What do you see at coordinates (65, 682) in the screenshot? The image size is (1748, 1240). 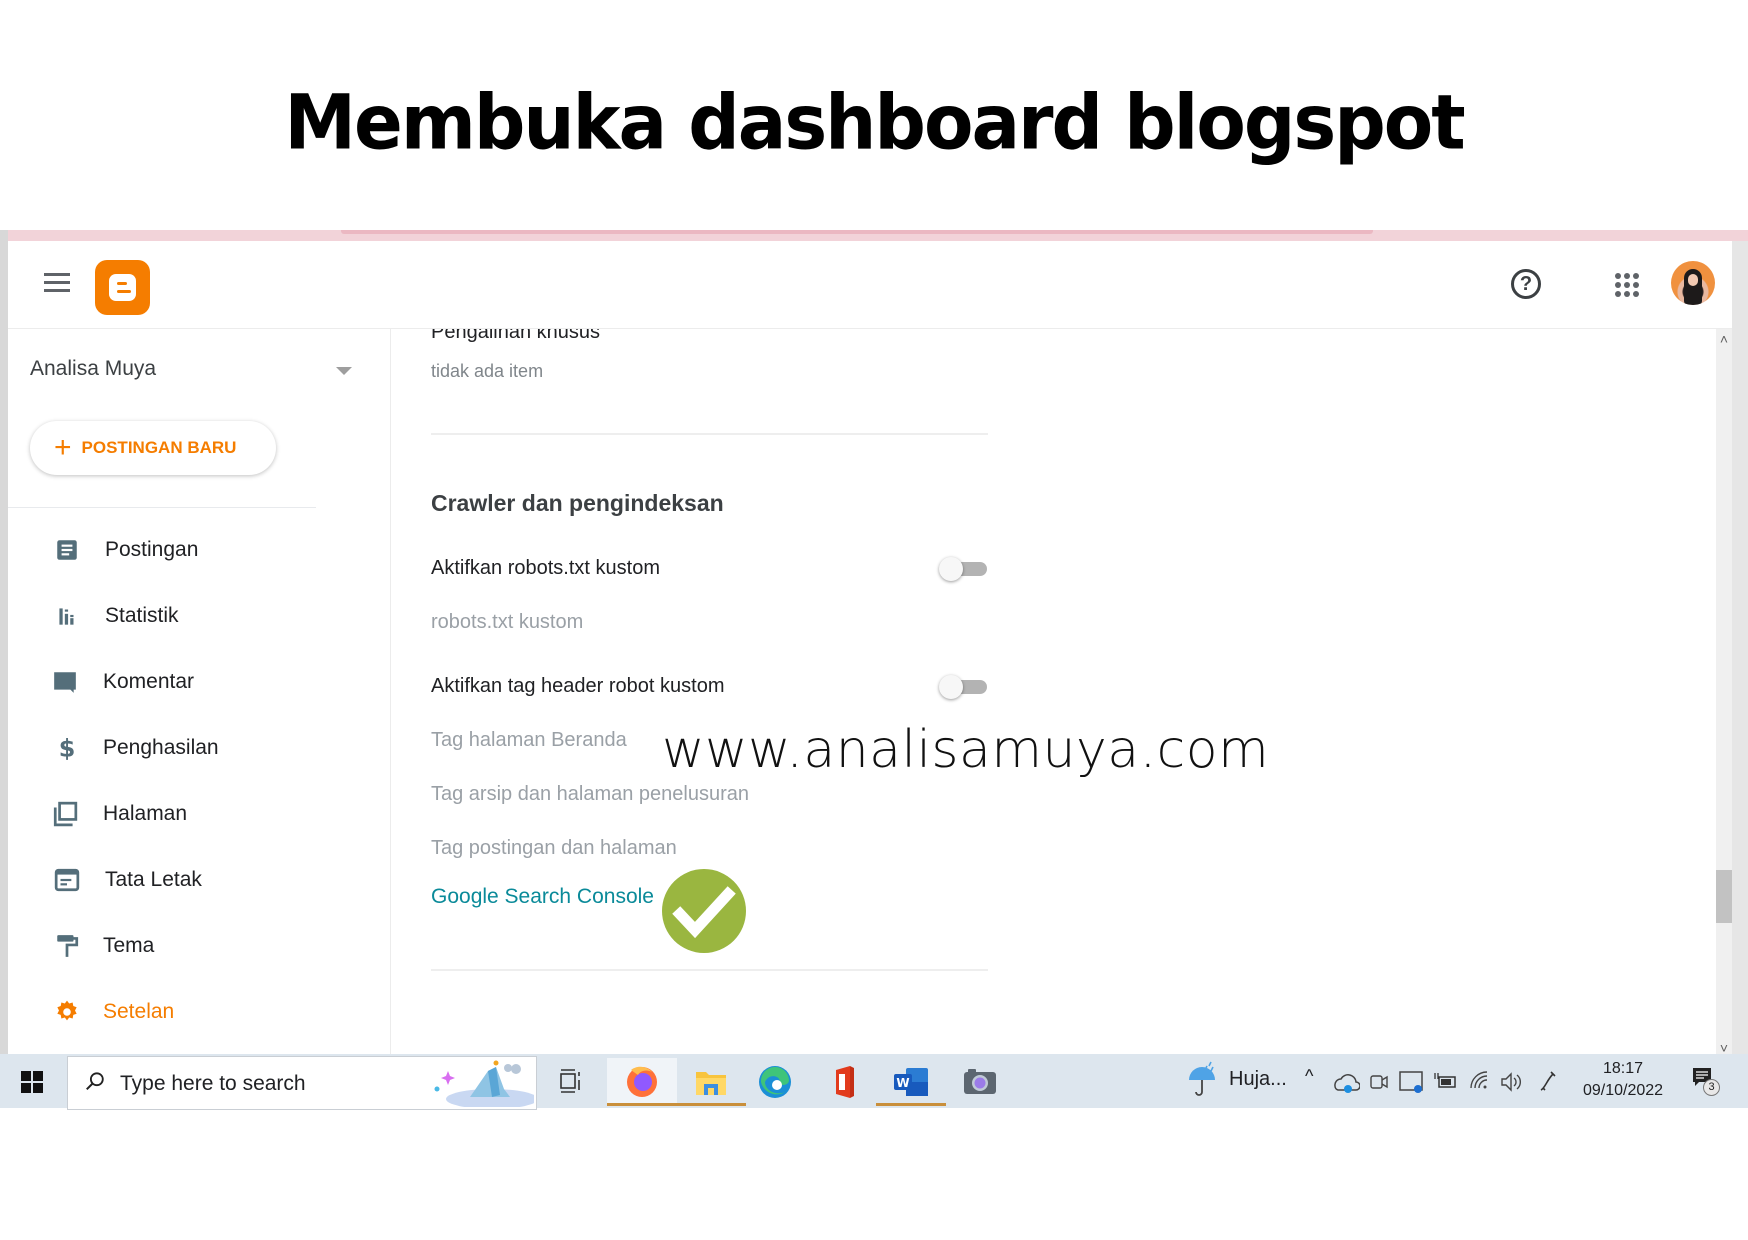 I see `comment-icon` at bounding box center [65, 682].